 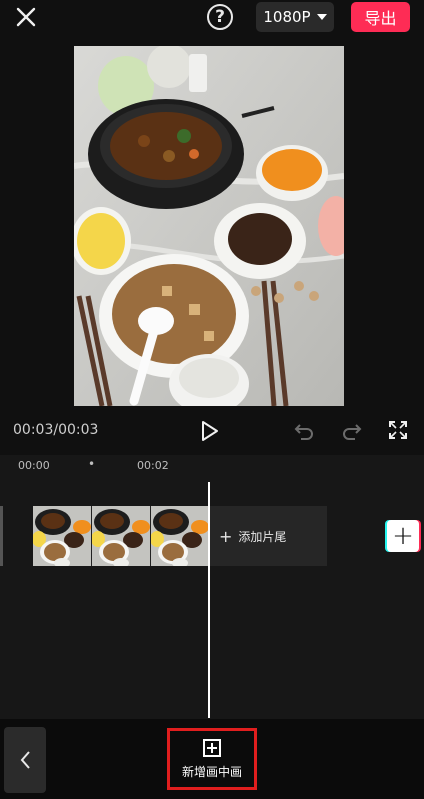 What do you see at coordinates (56, 430) in the screenshot?
I see `timecode: 00:03/00:03` at bounding box center [56, 430].